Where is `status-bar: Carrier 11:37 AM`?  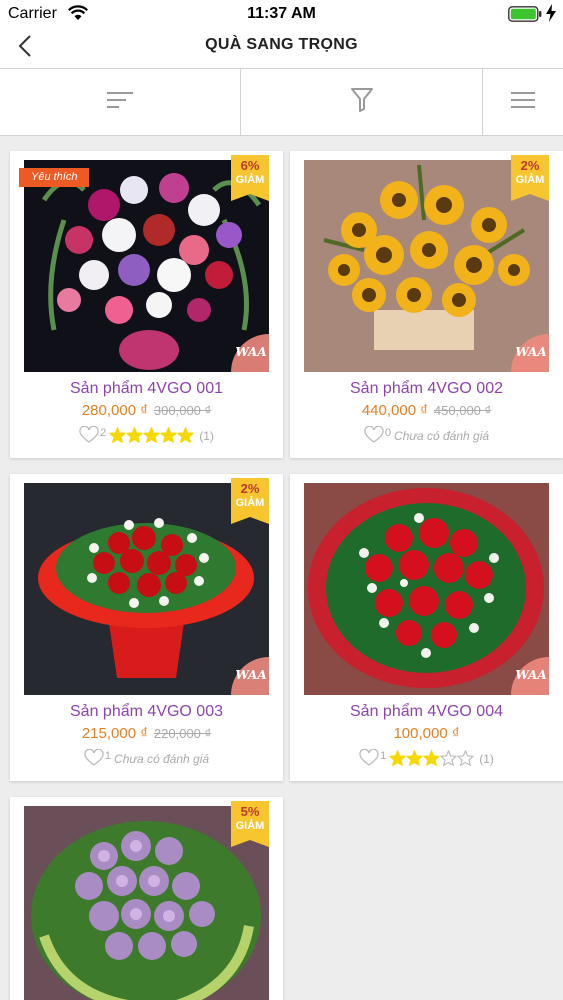 status-bar: Carrier 11:37 AM is located at coordinates (281, 14).